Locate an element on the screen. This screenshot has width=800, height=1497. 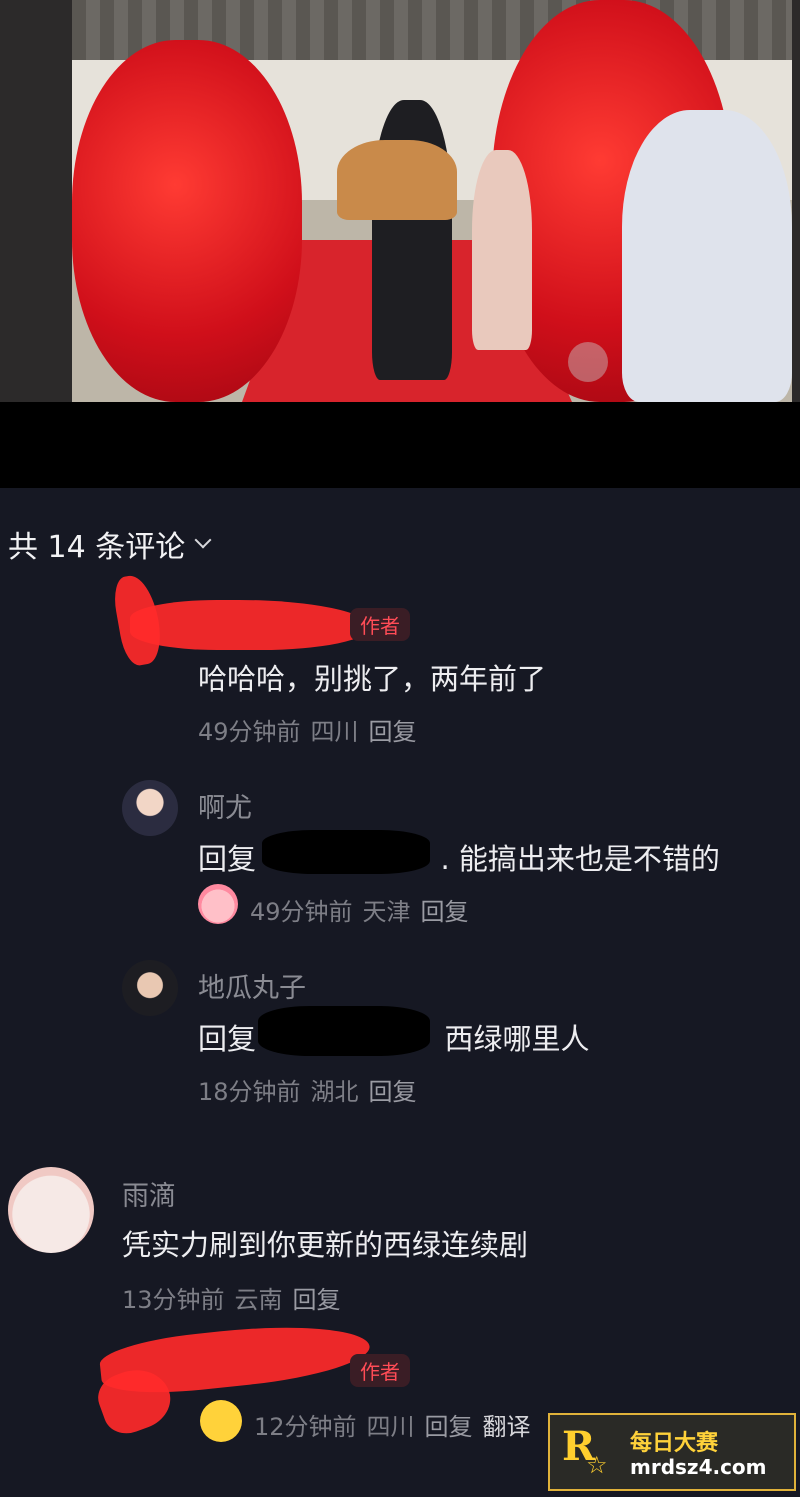
comment-time: 13分钟前 is located at coordinates (173, 1300).